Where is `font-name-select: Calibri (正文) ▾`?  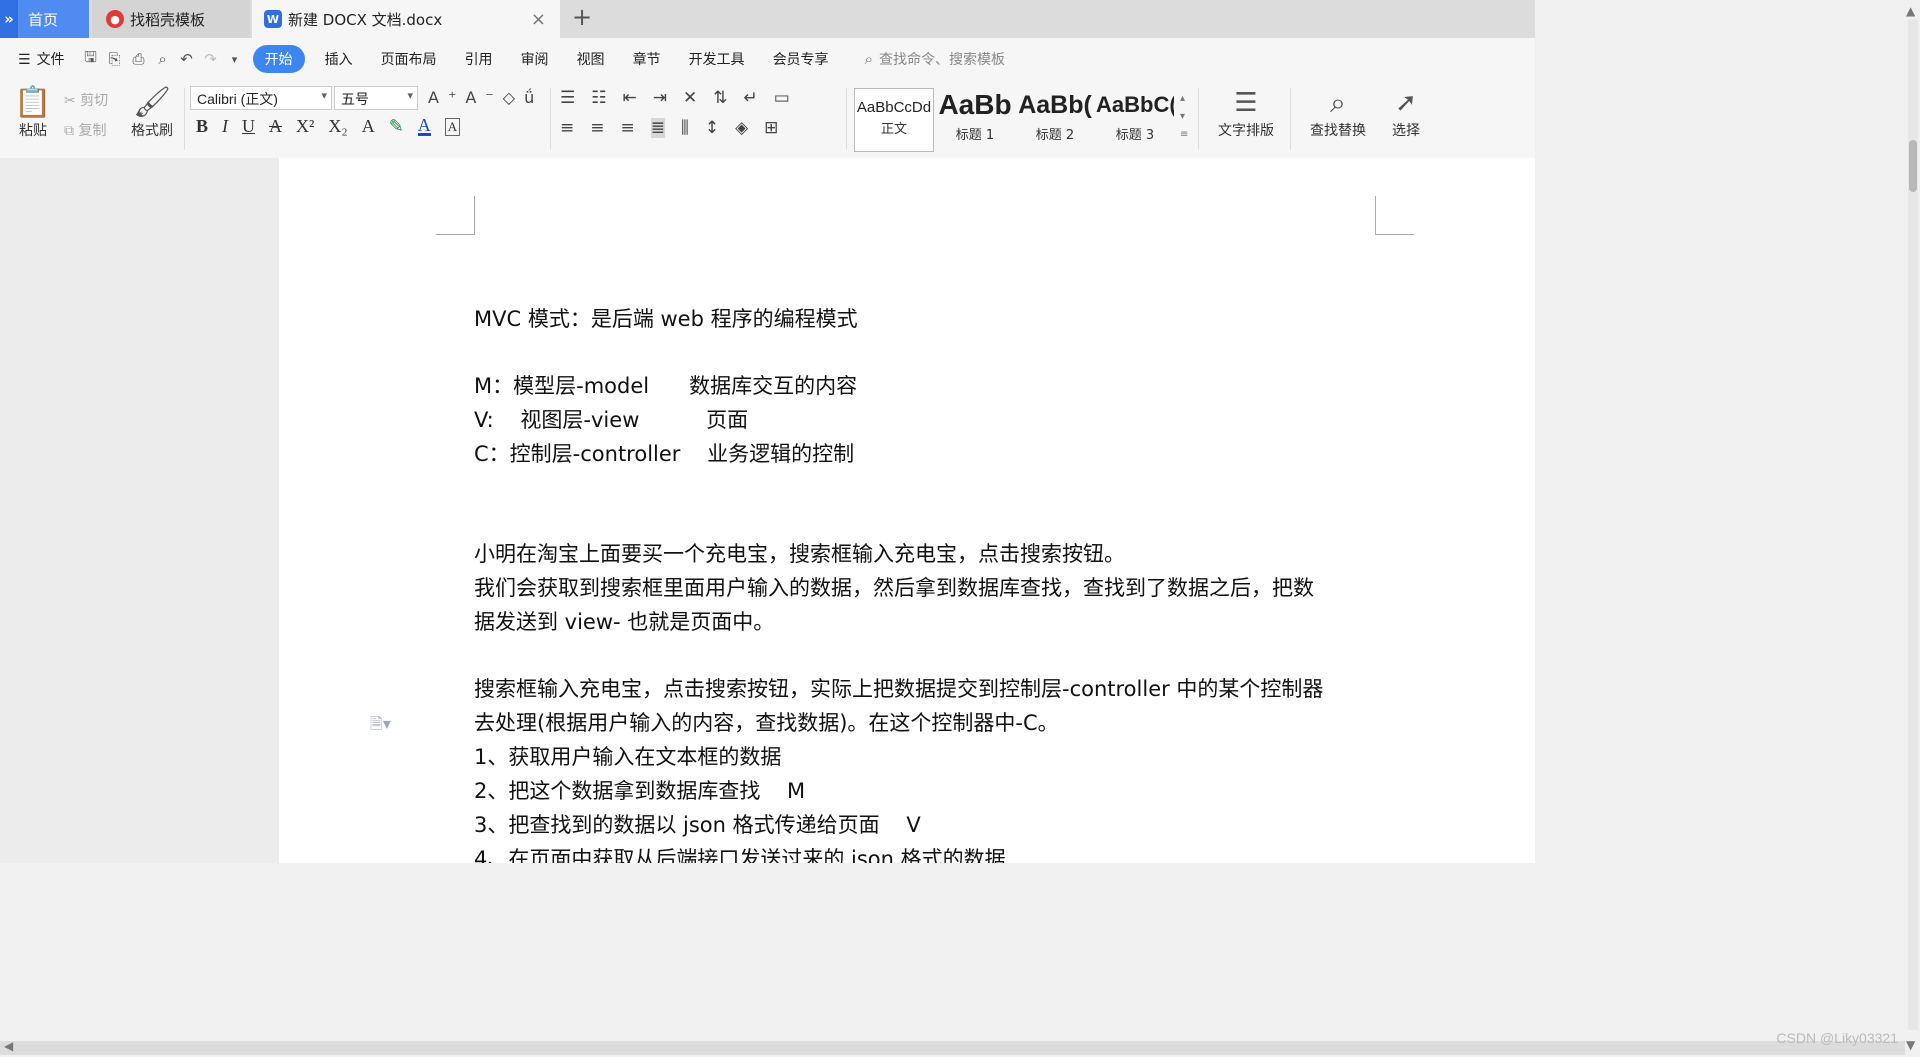 font-name-select: Calibri (正文) ▾ is located at coordinates (261, 98).